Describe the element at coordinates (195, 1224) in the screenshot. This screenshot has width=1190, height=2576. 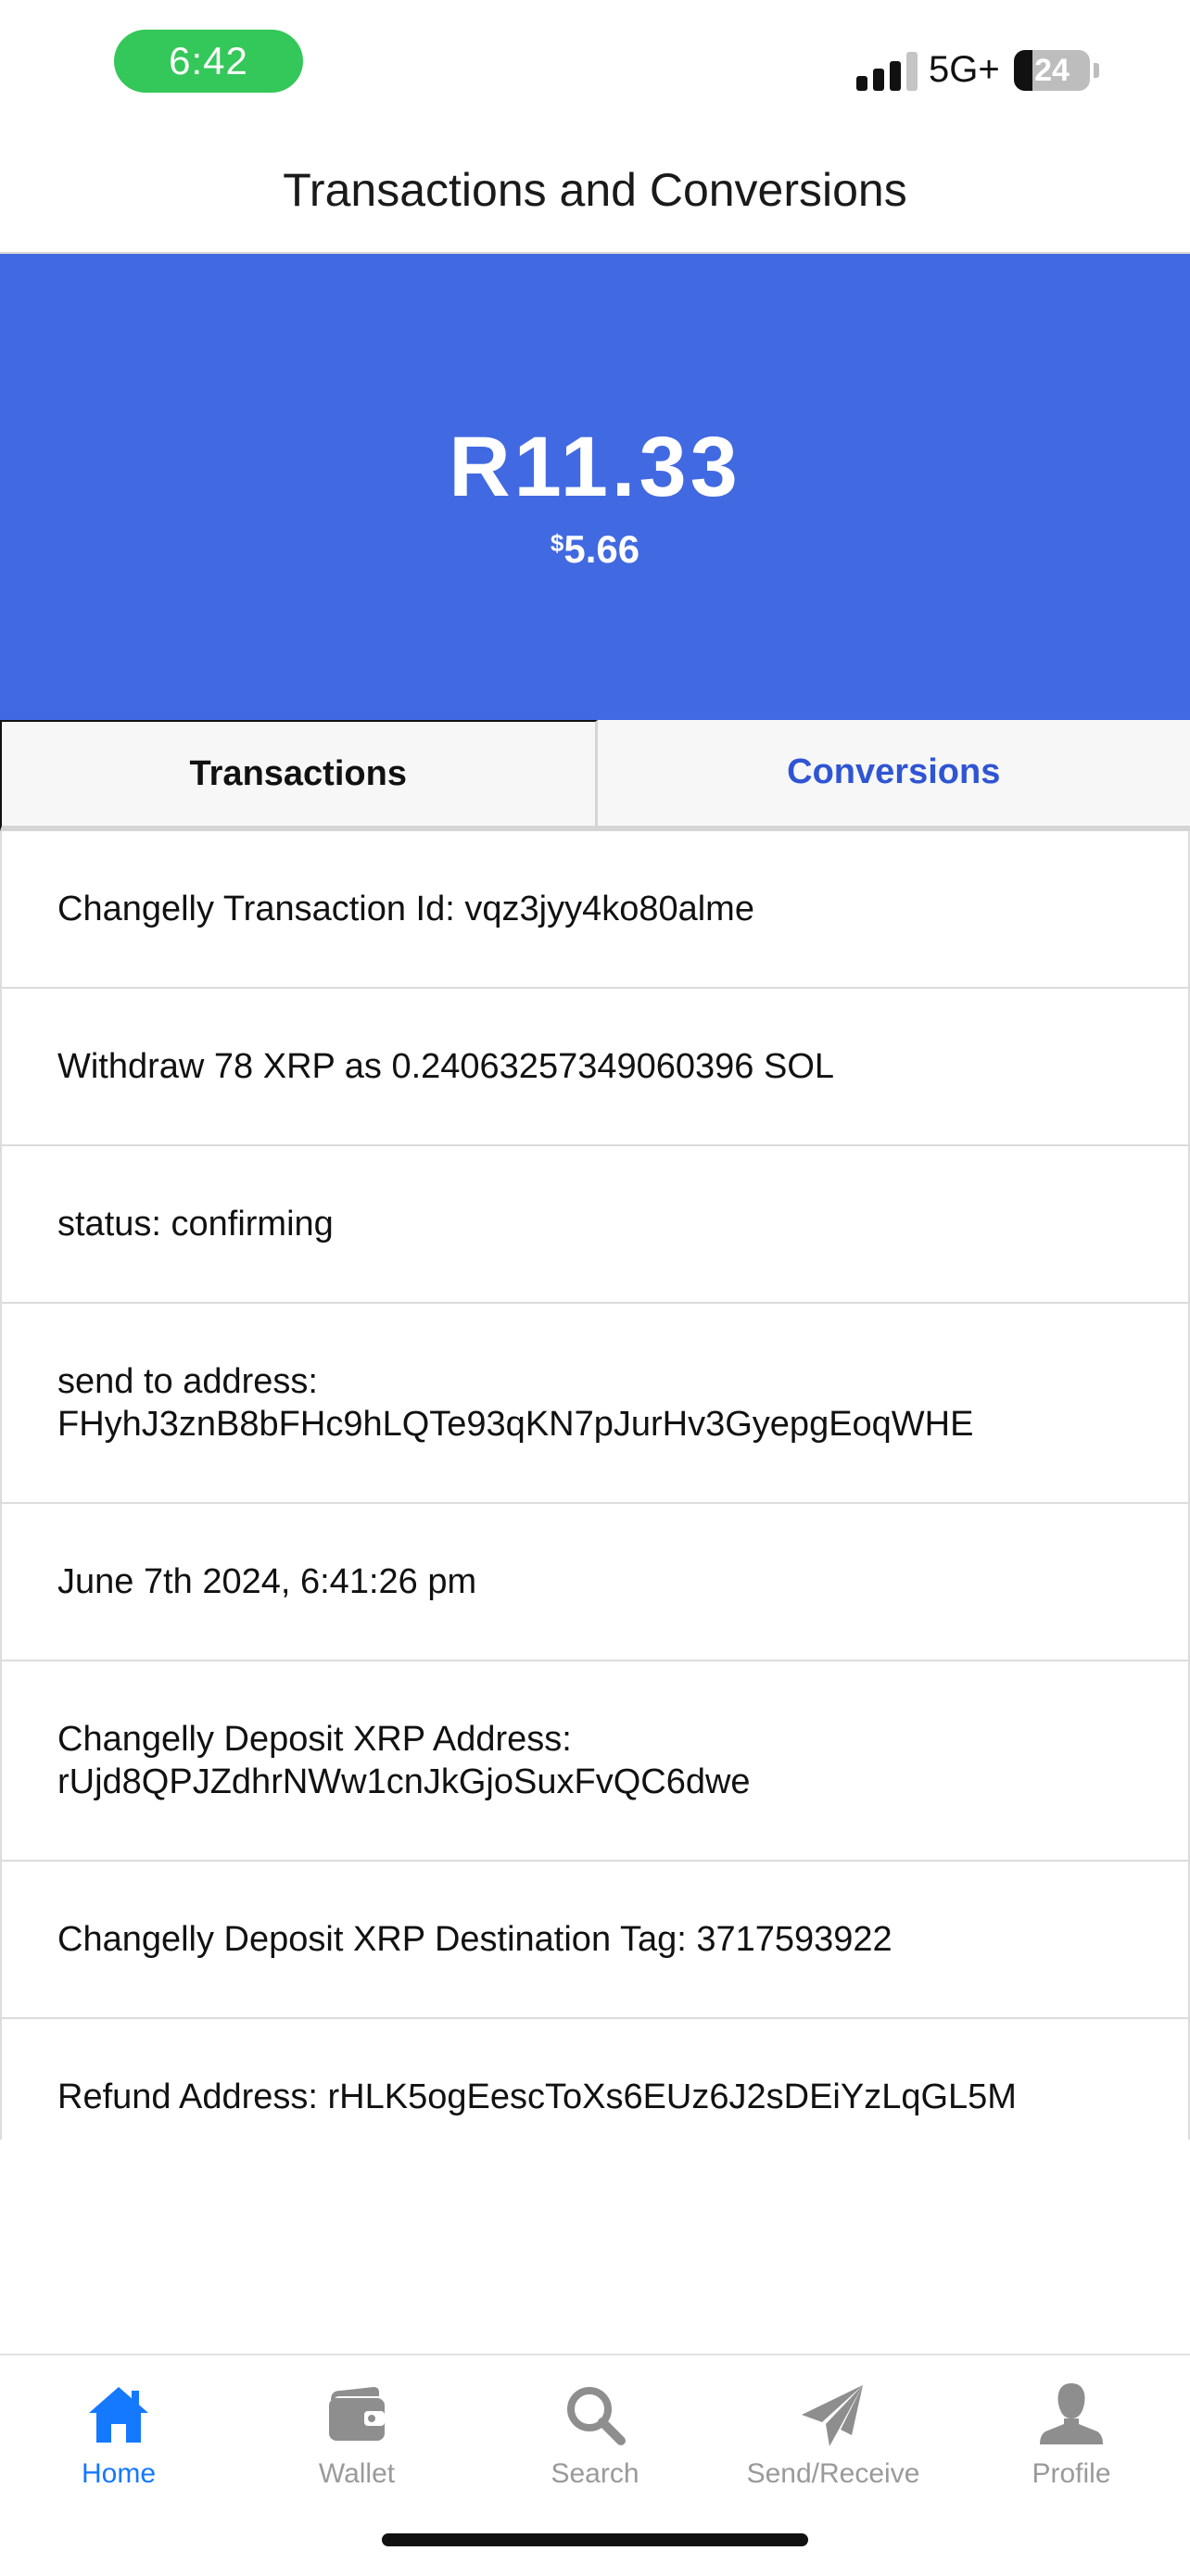
I see `detail-text: status: confirming` at that location.